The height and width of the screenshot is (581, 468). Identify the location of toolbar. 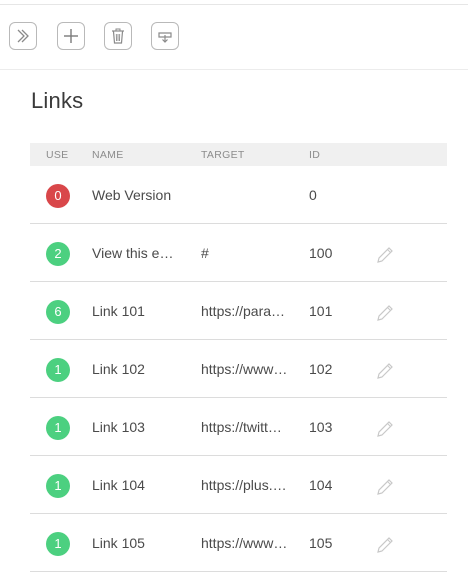
(234, 37).